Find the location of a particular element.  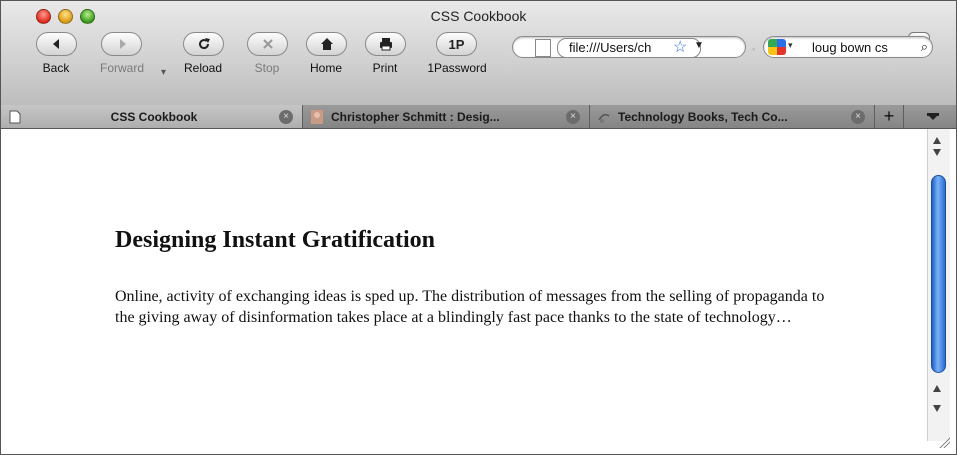

forward-arrow-icon is located at coordinates (122, 44).